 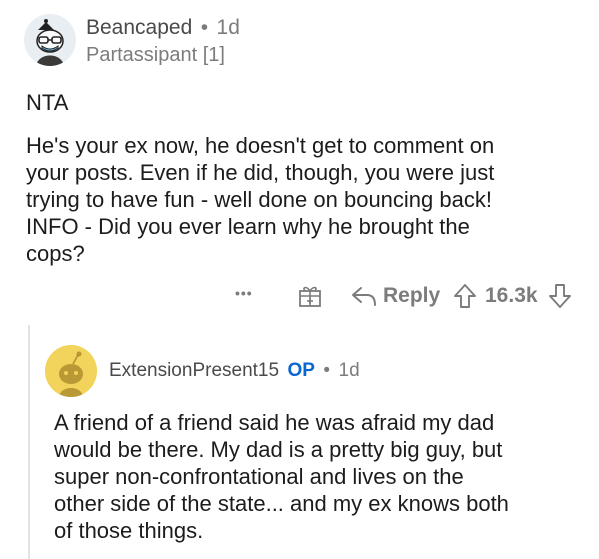 What do you see at coordinates (155, 55) in the screenshot?
I see `user-flair: Partassipant [1]` at bounding box center [155, 55].